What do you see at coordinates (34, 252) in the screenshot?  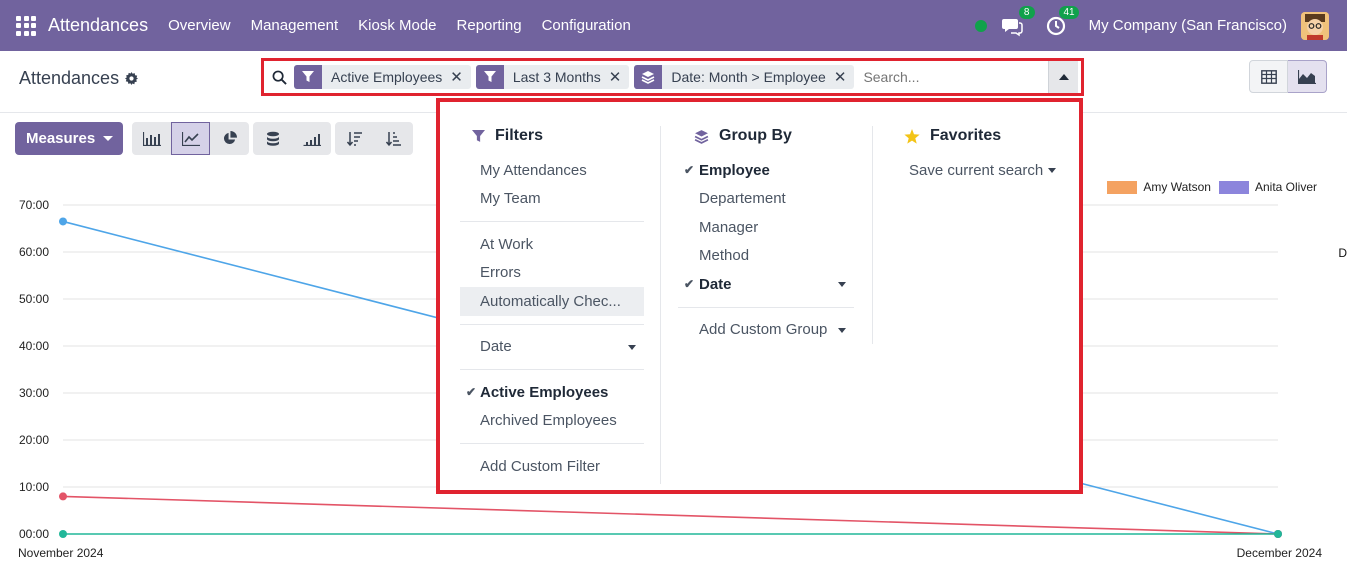 I see `y-tick-label: 60:00` at bounding box center [34, 252].